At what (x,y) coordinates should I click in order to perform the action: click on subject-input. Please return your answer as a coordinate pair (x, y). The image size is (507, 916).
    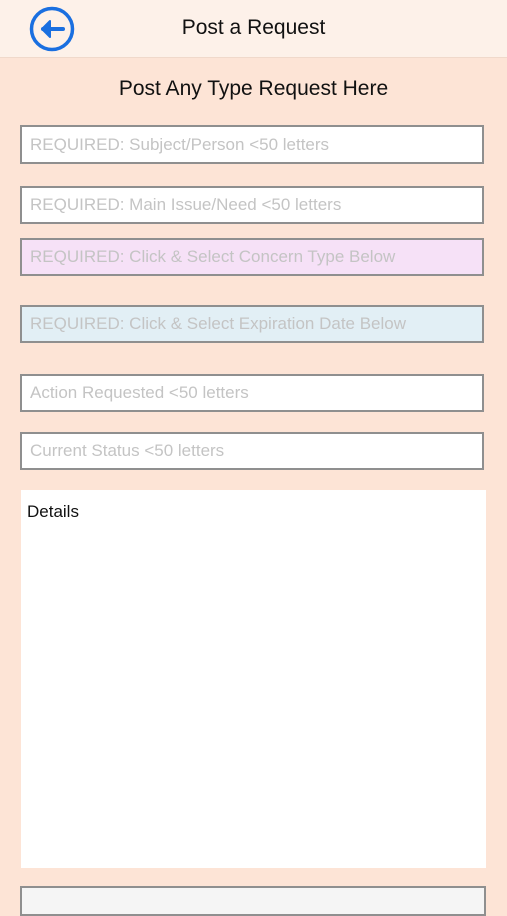
    Looking at the image, I should click on (252, 144).